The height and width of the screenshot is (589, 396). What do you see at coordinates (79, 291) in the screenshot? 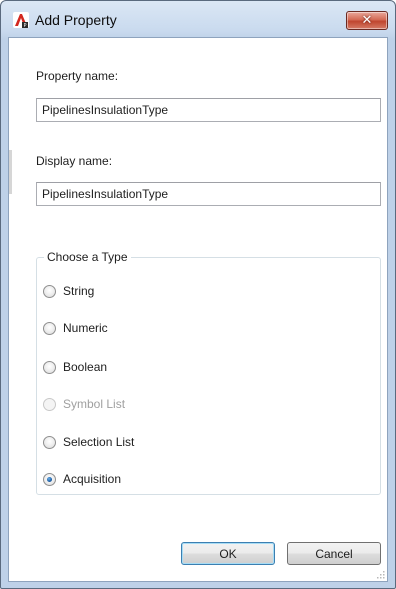
I see `radio-label: String` at bounding box center [79, 291].